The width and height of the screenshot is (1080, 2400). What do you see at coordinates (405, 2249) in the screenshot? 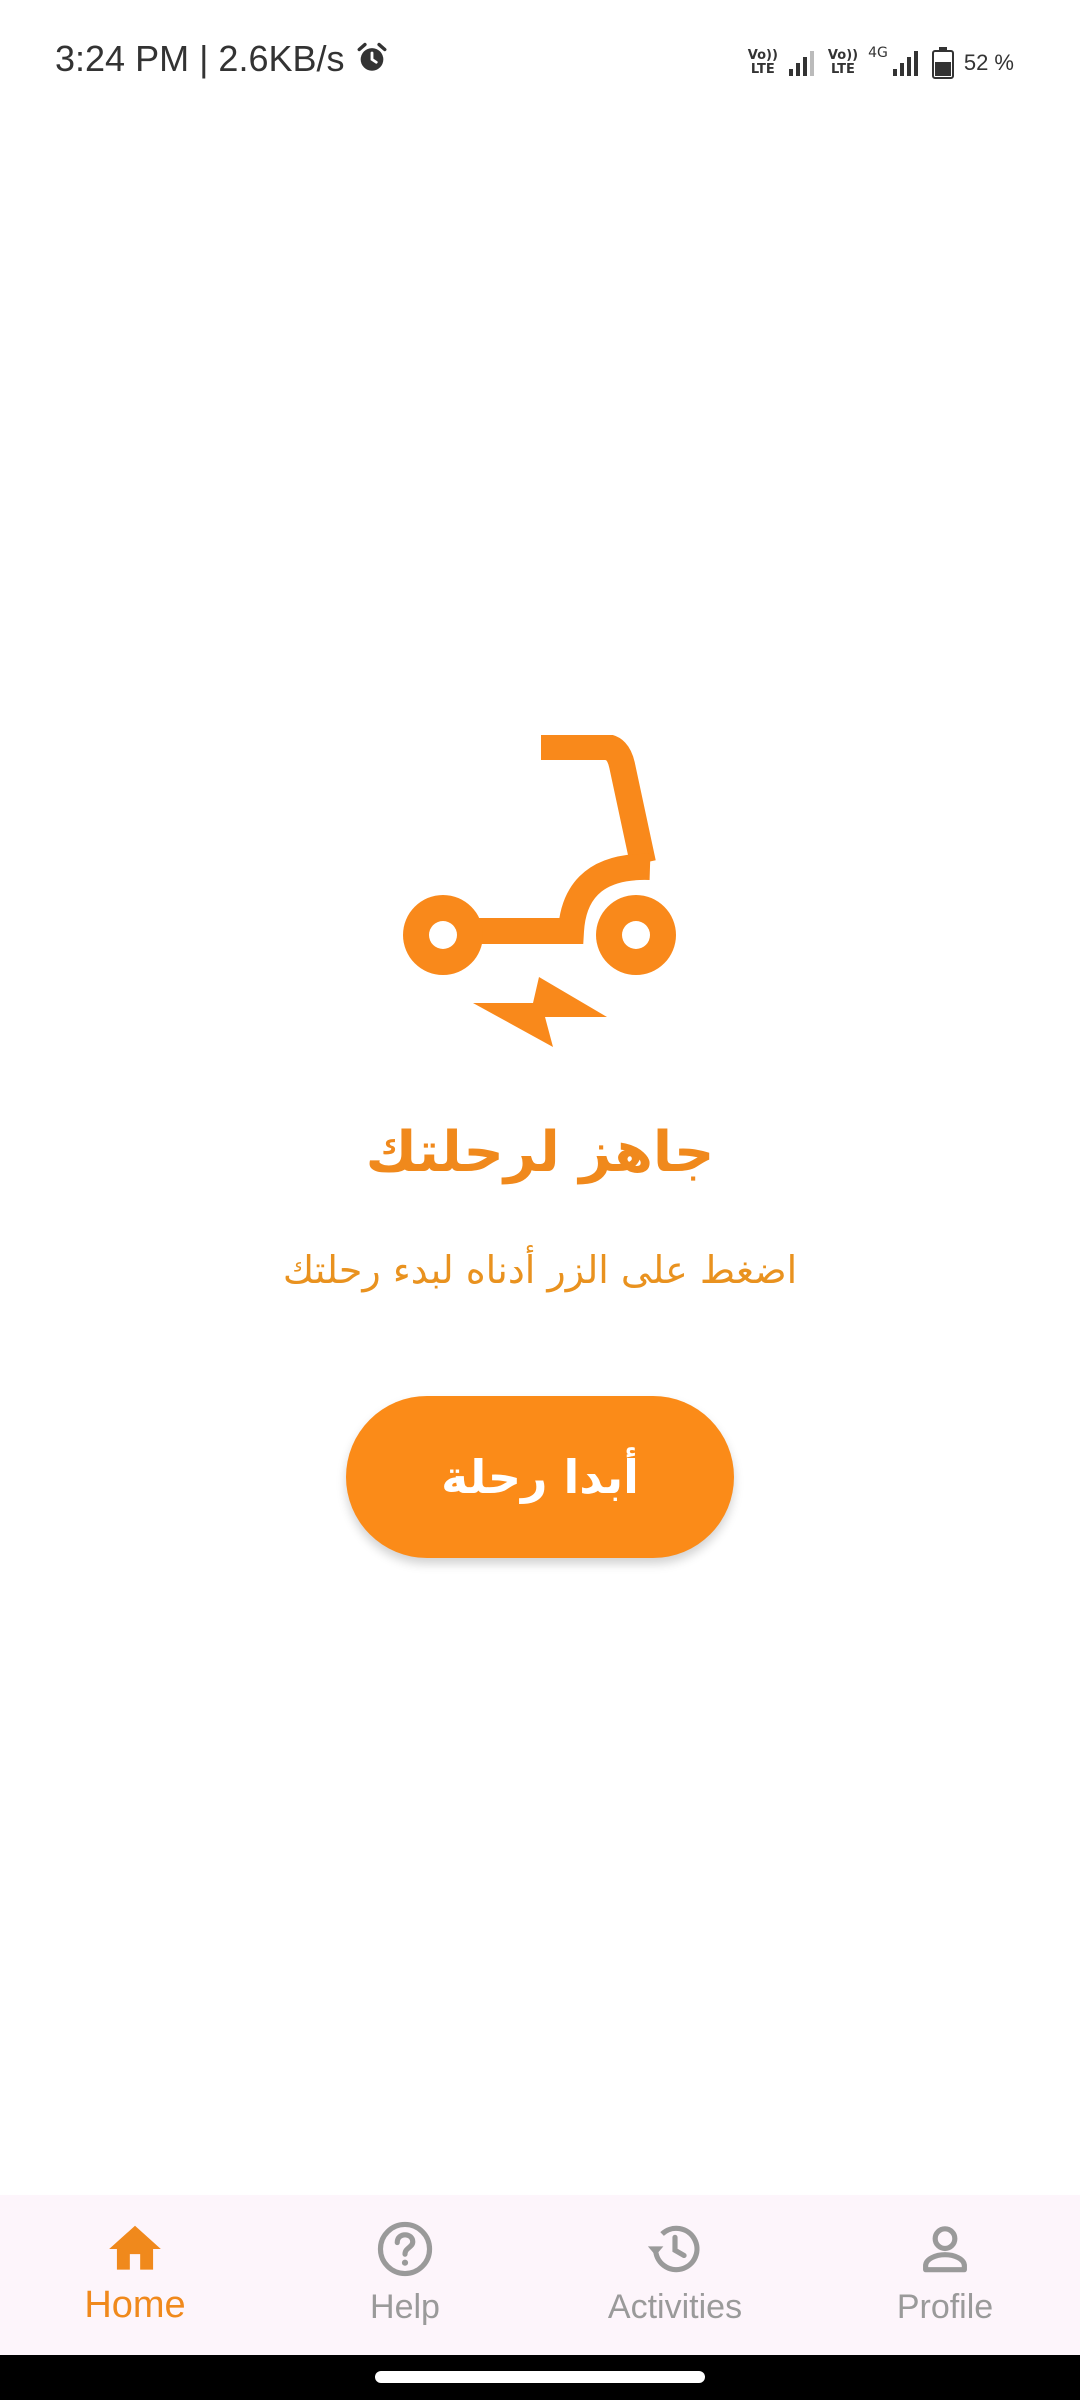
I see `help-icon` at bounding box center [405, 2249].